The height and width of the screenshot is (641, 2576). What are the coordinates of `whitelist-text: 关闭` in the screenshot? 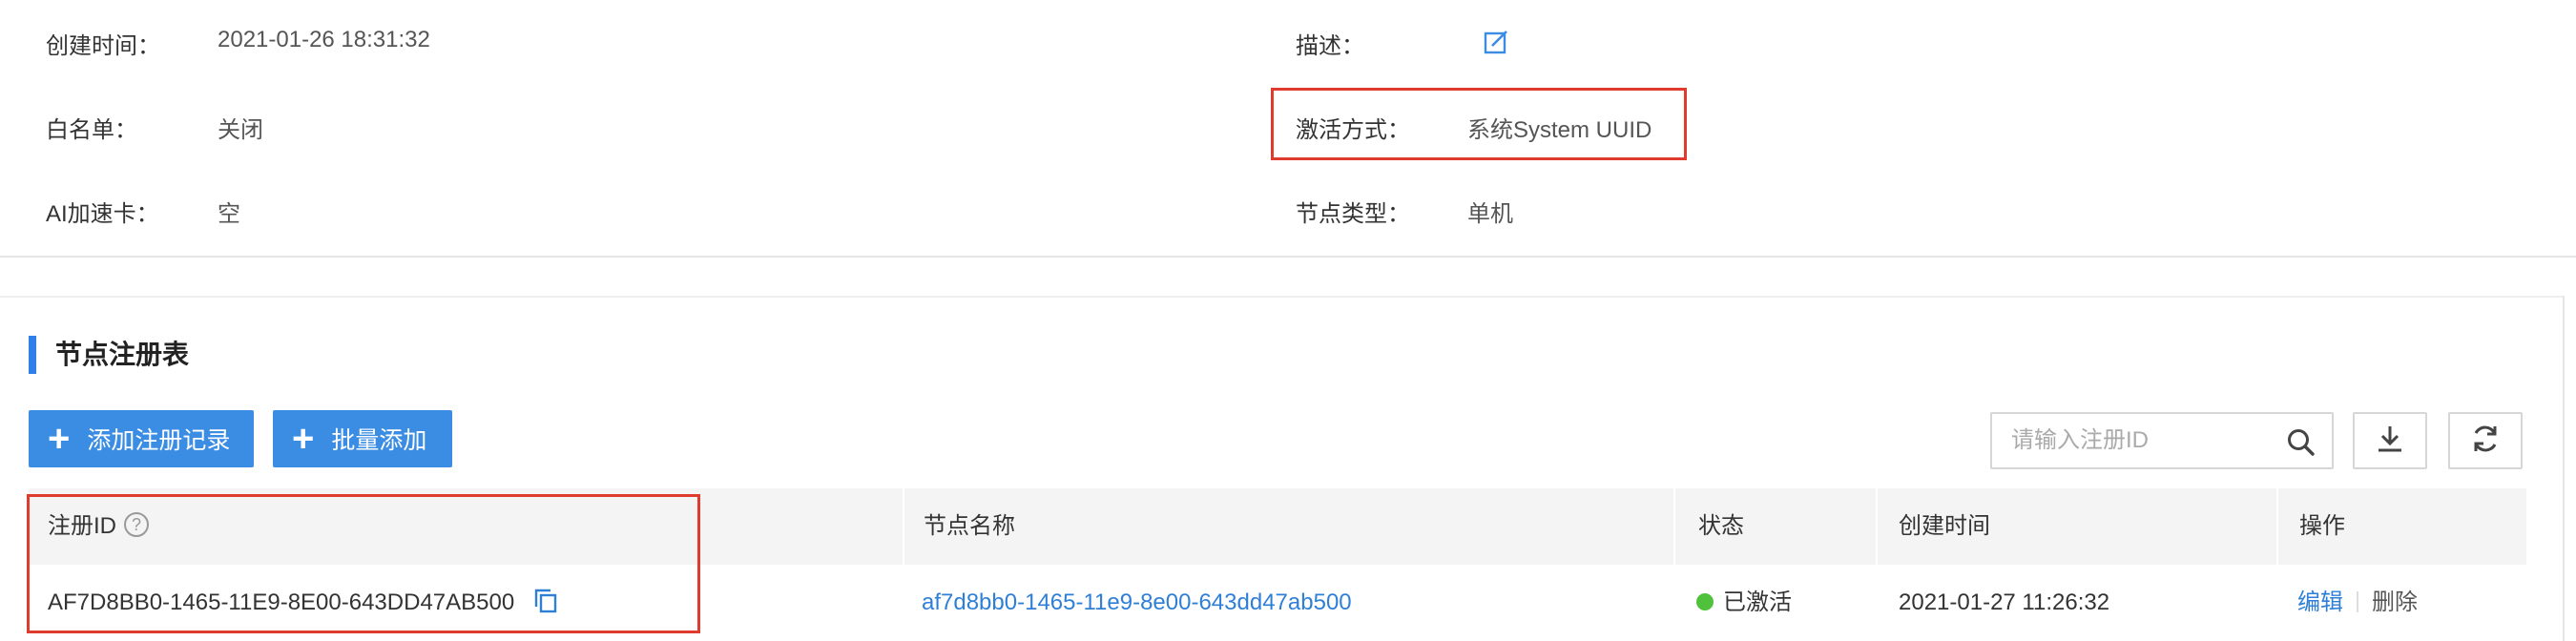 It's located at (240, 130).